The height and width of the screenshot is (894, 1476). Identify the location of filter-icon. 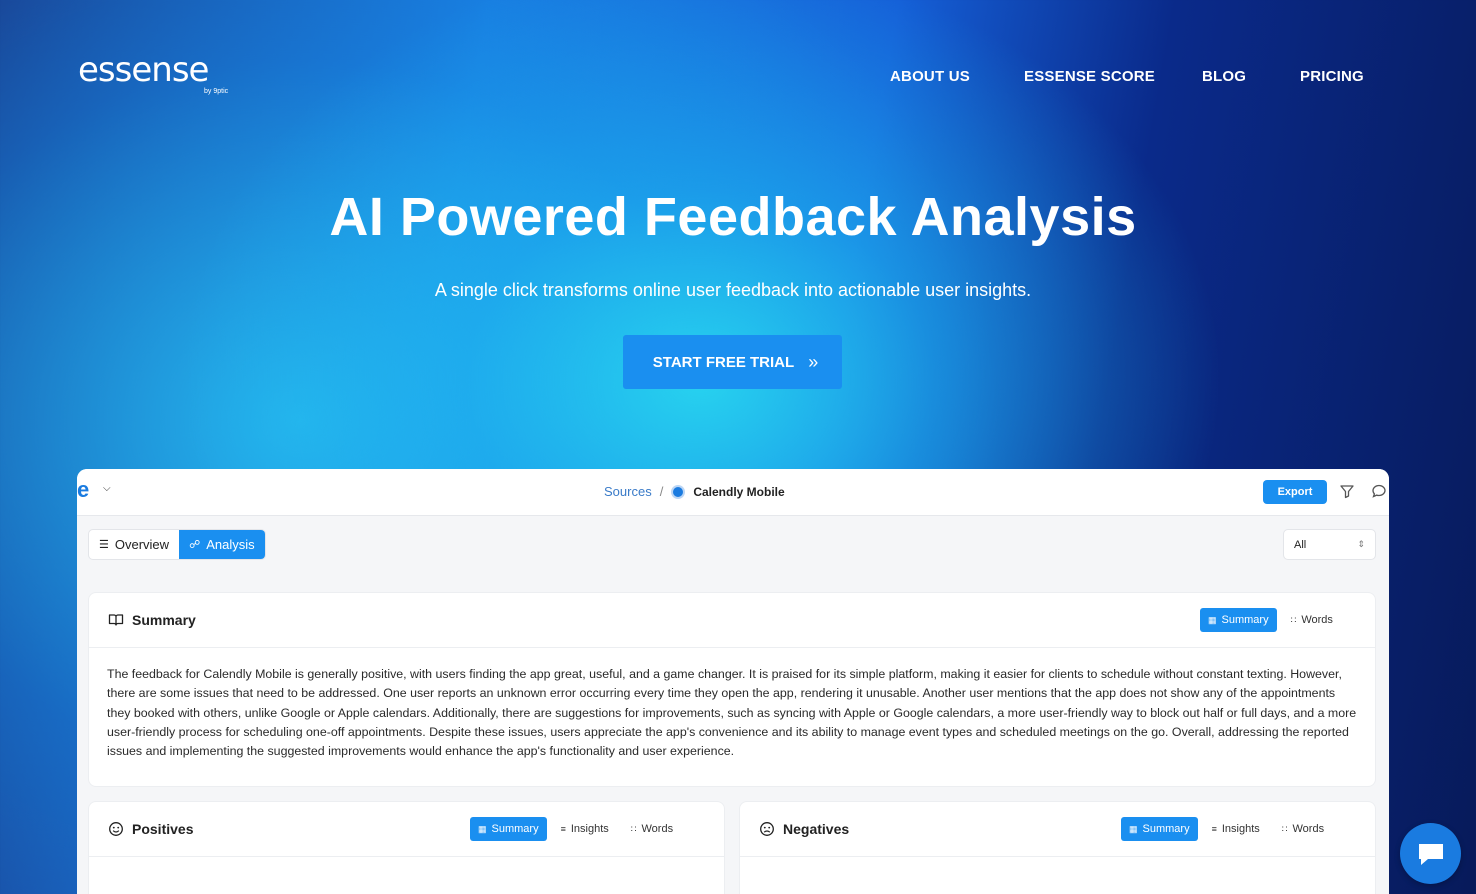
(1347, 491).